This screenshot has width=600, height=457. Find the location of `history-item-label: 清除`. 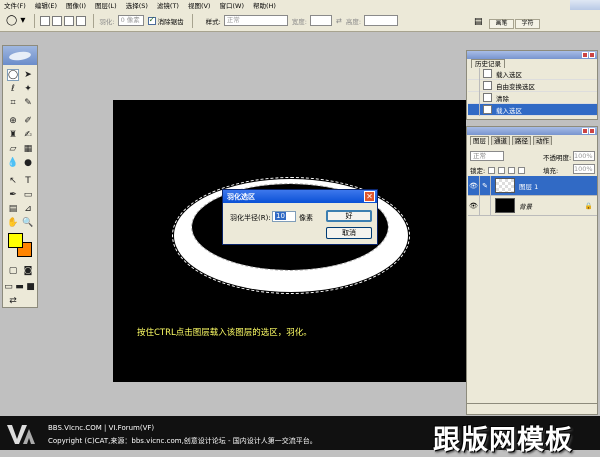

history-item-label: 清除 is located at coordinates (502, 98).